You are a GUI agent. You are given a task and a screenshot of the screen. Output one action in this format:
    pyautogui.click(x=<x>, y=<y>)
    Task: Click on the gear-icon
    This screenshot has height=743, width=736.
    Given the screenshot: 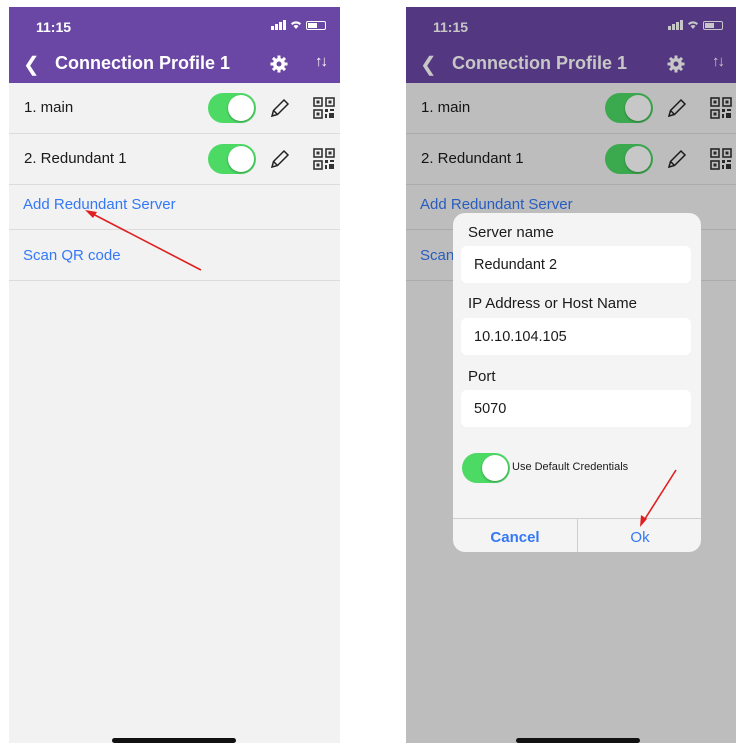 What is the action you would take?
    pyautogui.click(x=279, y=64)
    